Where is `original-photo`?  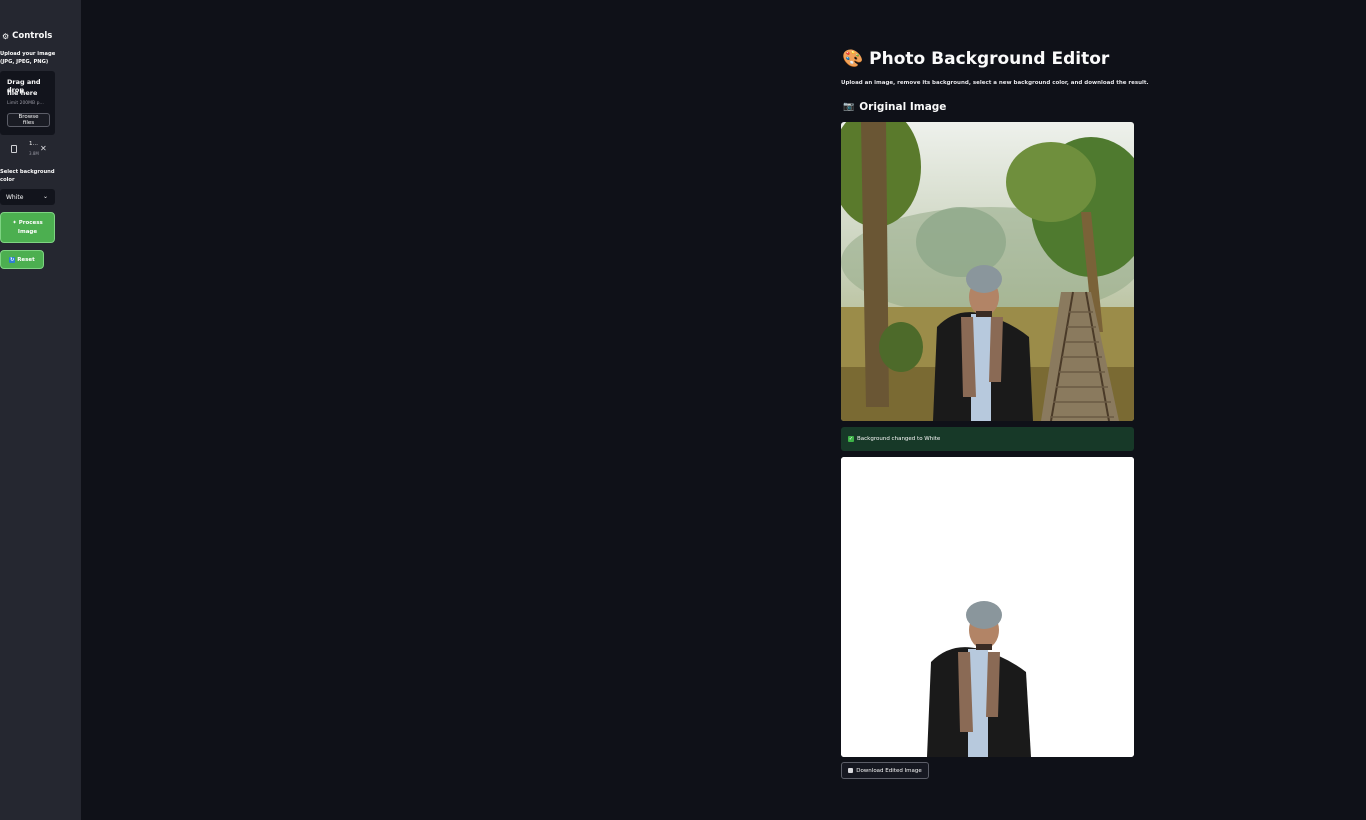 original-photo is located at coordinates (987, 271).